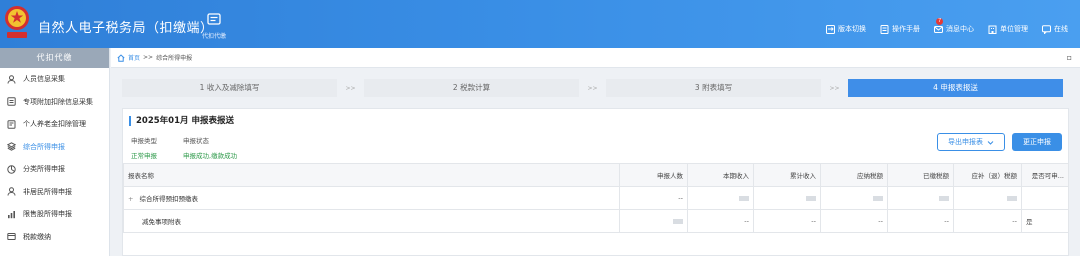 This screenshot has width=1080, height=256. I want to click on sidebar-item-label: 非居民所得申报, so click(47, 191).